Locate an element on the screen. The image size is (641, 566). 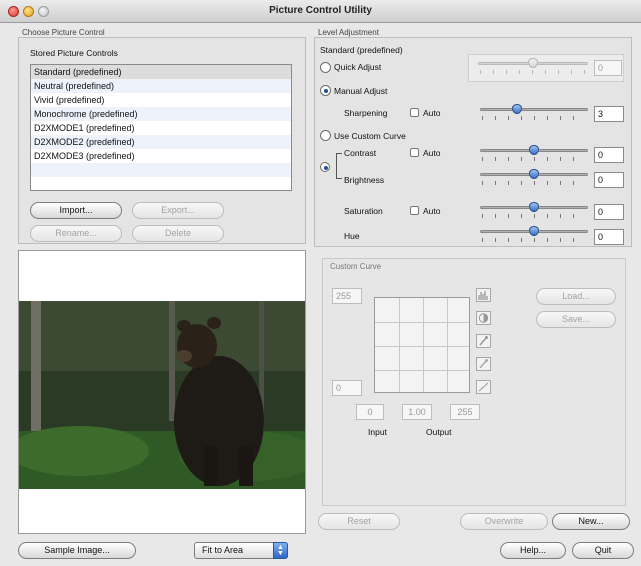
saturation-auto-checkbox is located at coordinates (414, 210).